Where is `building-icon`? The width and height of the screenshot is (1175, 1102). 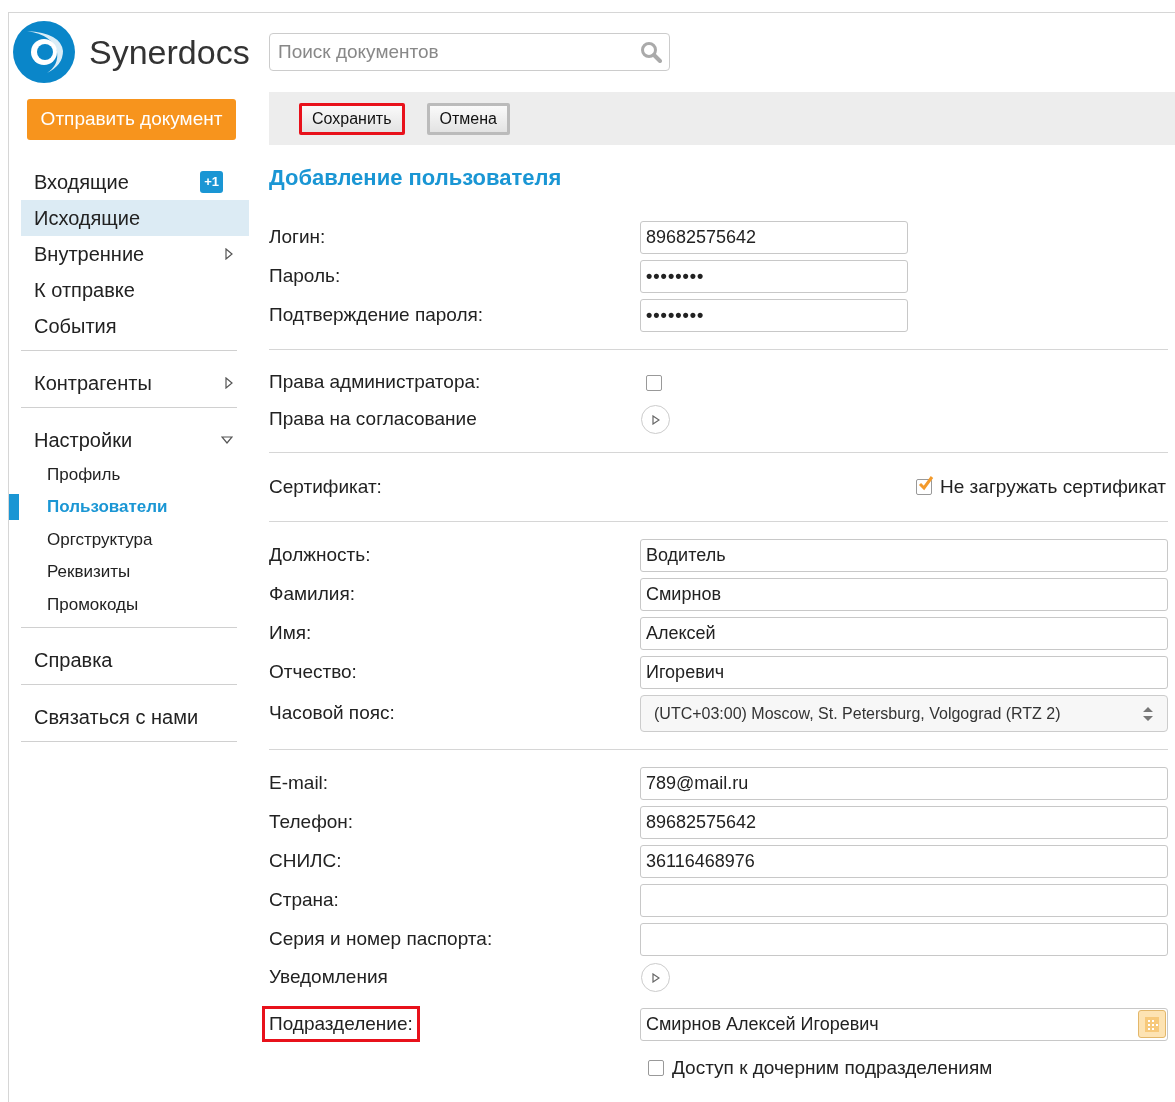
building-icon is located at coordinates (1152, 1024).